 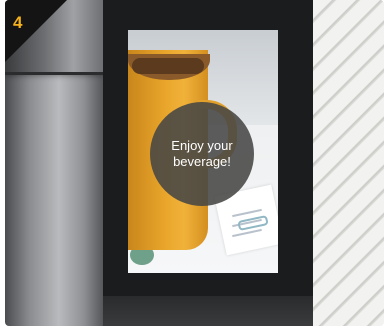 I want to click on completion-message: Enjoy your beverage!, so click(x=202, y=154).